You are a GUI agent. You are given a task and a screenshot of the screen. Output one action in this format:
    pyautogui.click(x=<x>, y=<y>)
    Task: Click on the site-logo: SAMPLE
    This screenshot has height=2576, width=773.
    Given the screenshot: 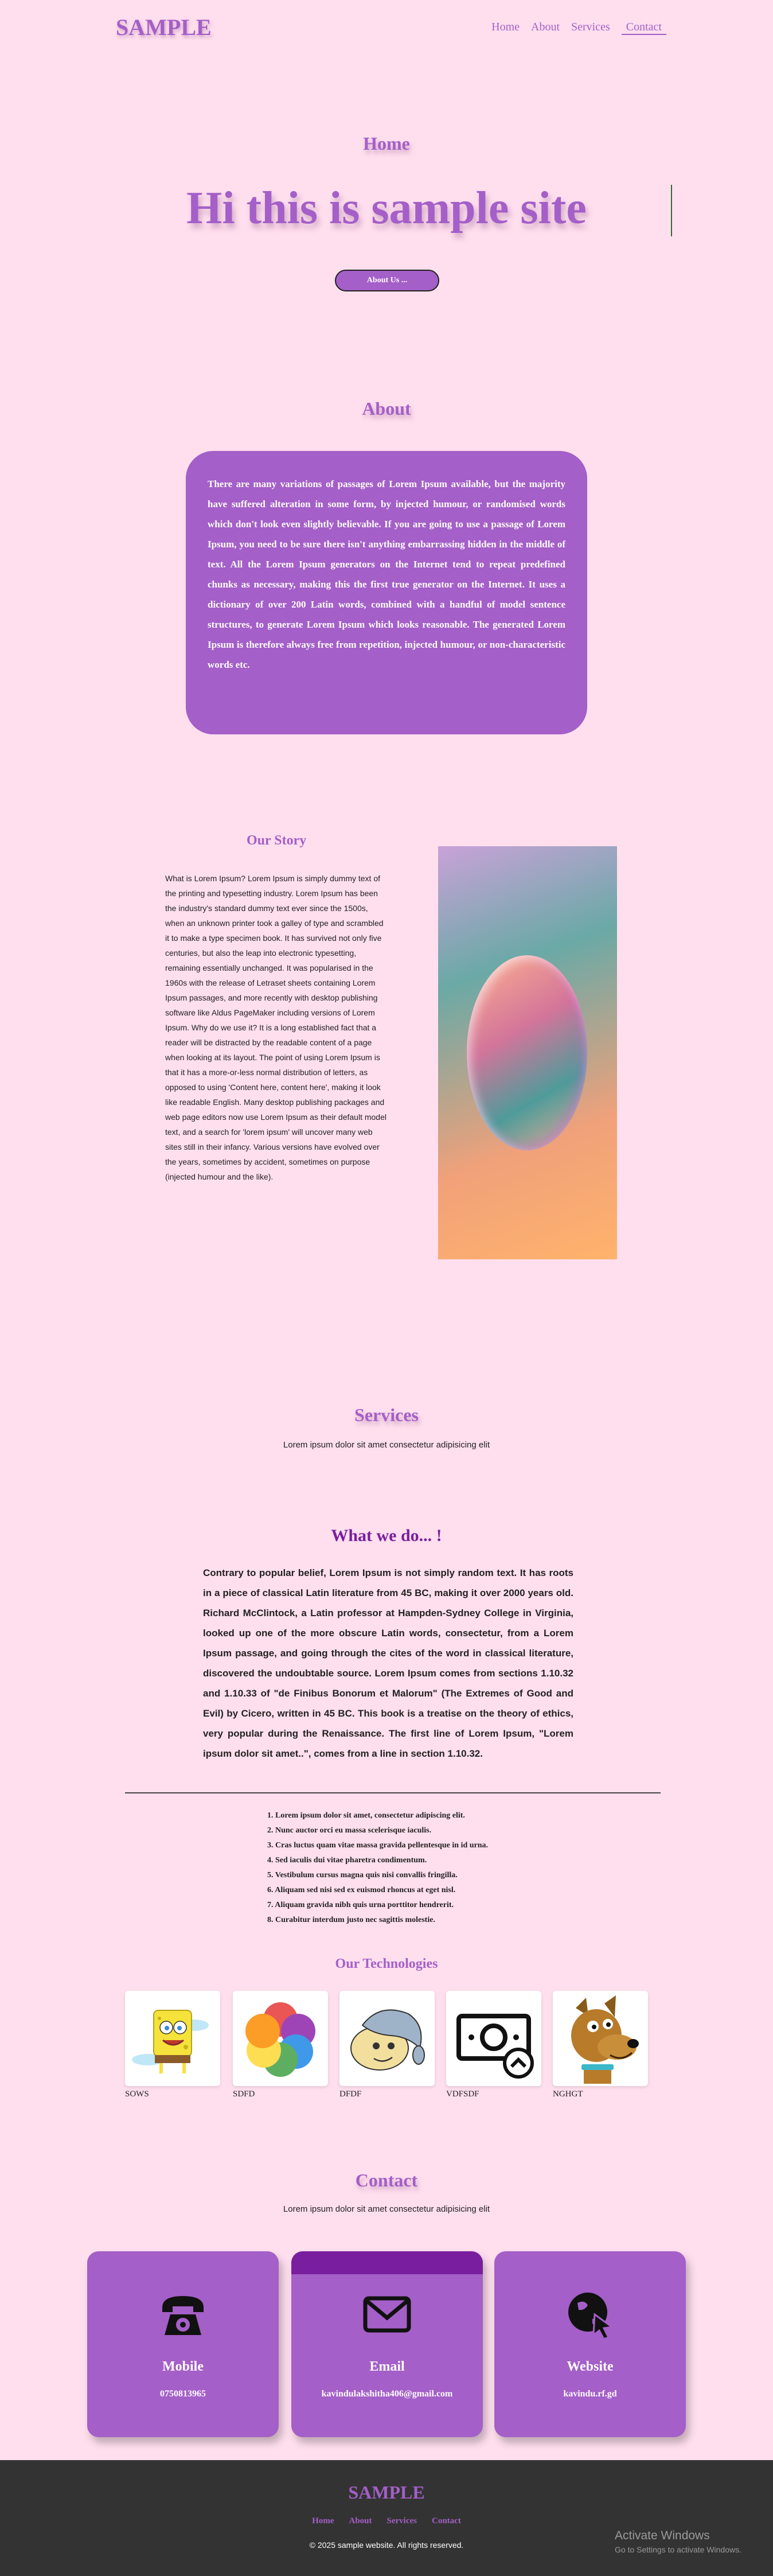 What is the action you would take?
    pyautogui.click(x=164, y=27)
    